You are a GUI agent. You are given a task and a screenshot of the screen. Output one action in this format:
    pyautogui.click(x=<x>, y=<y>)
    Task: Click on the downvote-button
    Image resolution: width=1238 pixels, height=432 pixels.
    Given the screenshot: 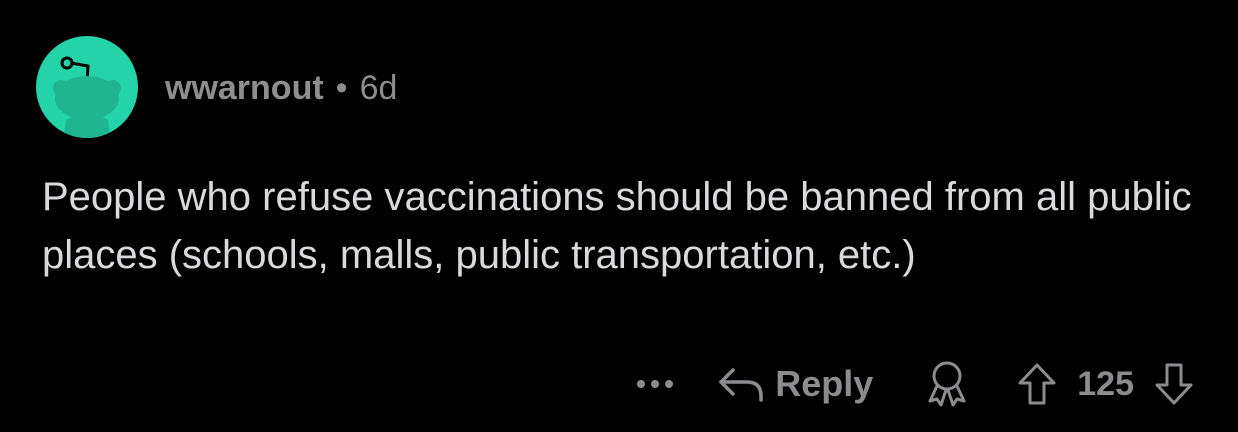 What is the action you would take?
    pyautogui.click(x=1174, y=384)
    